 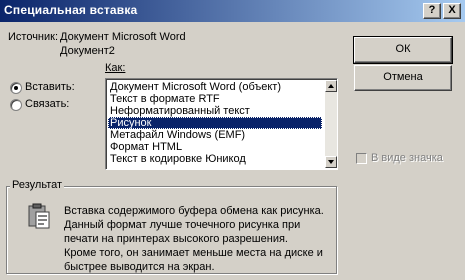 What do you see at coordinates (331, 124) in the screenshot?
I see `format-list-scrollbar` at bounding box center [331, 124].